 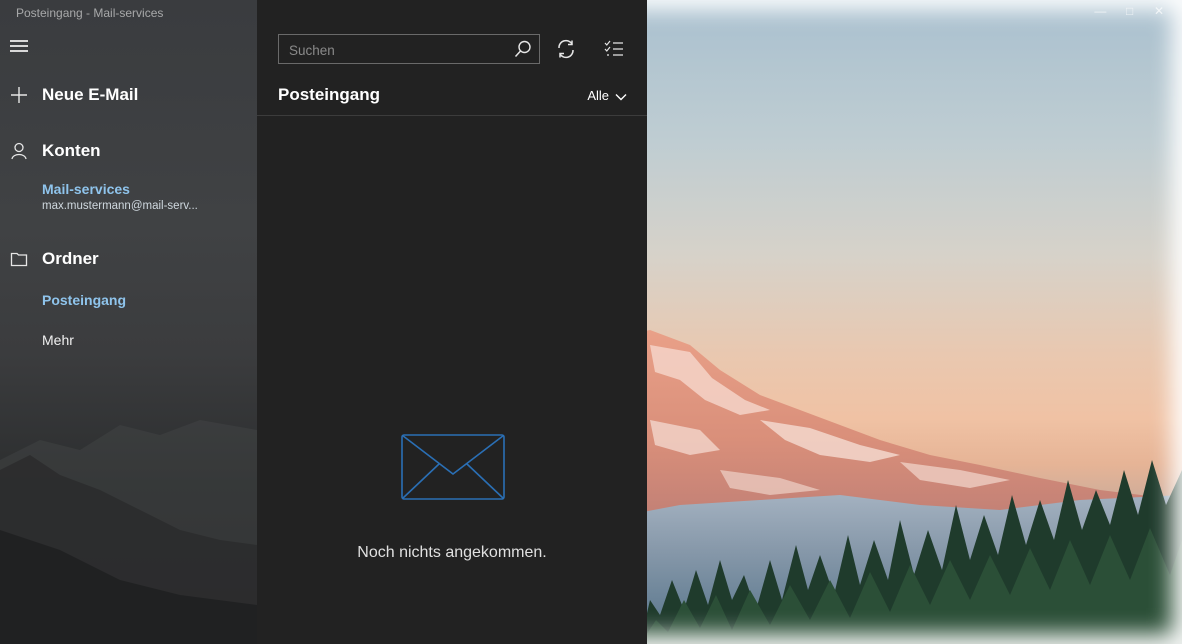 I want to click on empty-state-message: Noch nichts angekommen., so click(x=452, y=552).